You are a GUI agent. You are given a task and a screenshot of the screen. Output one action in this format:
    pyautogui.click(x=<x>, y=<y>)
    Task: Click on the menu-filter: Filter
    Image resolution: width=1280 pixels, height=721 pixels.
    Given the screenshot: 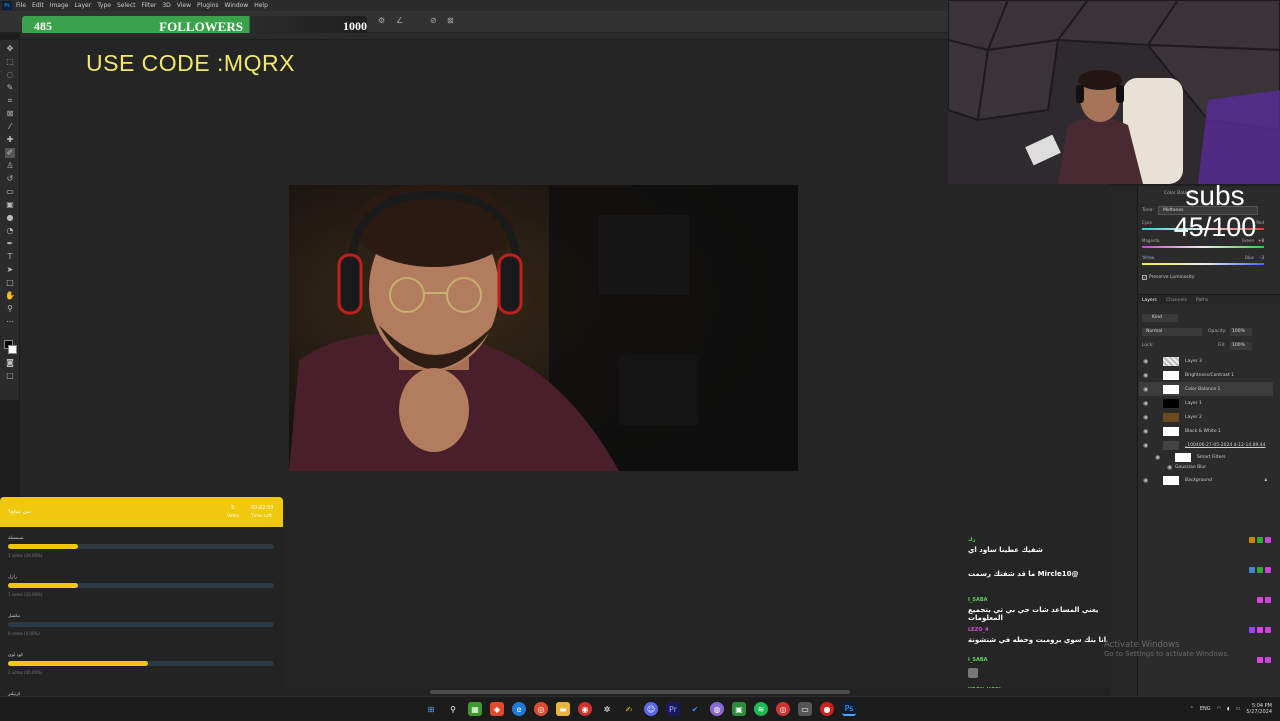 What is the action you would take?
    pyautogui.click(x=149, y=5)
    